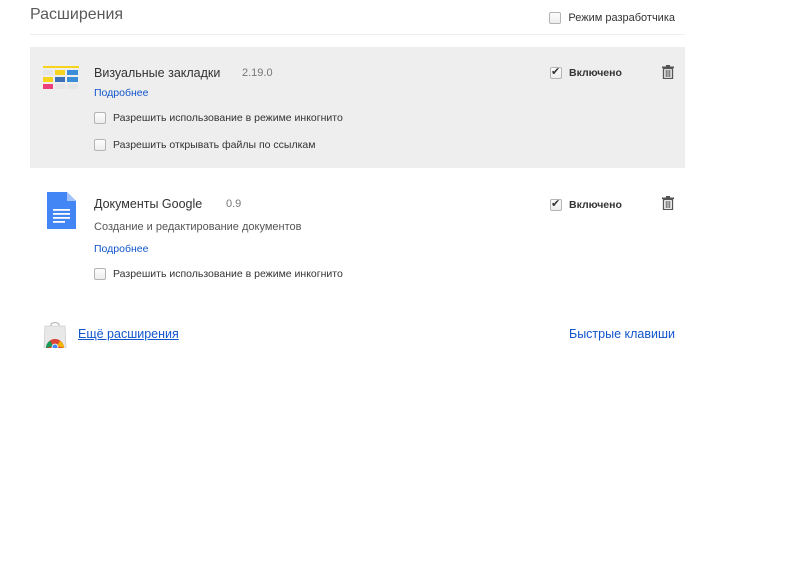  What do you see at coordinates (357, 17) in the screenshot?
I see `extensions-header: Расширения Режим разработчика` at bounding box center [357, 17].